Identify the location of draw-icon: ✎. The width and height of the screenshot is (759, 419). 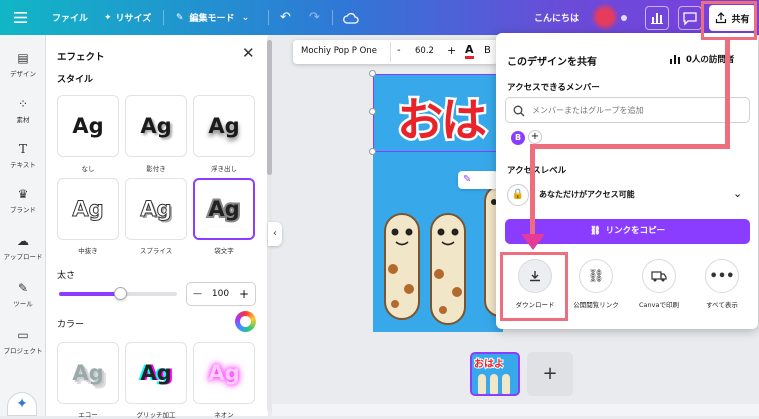
(23, 288).